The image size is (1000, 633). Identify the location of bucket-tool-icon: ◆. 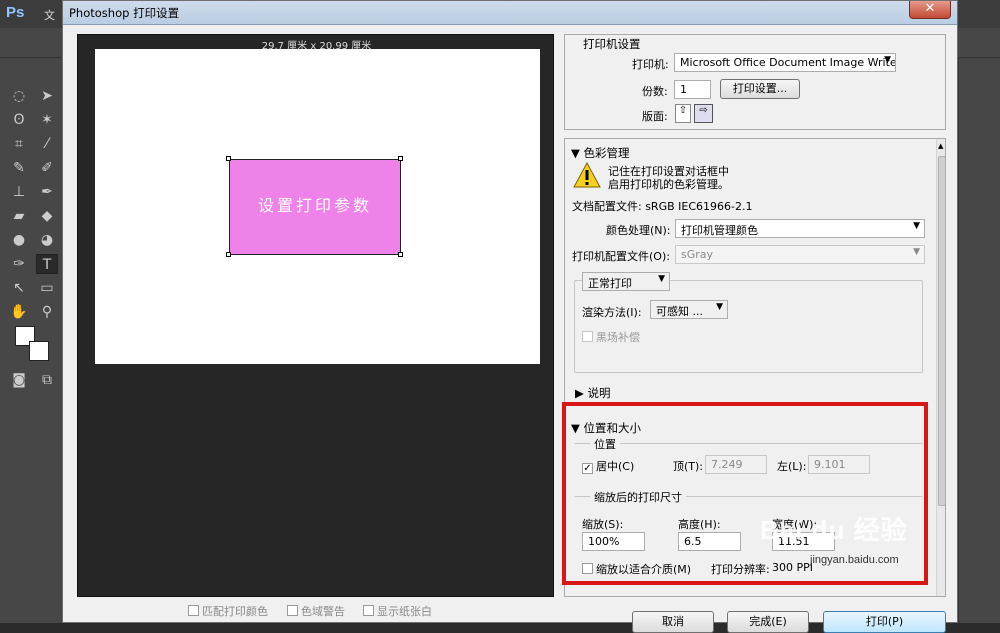
(47, 216).